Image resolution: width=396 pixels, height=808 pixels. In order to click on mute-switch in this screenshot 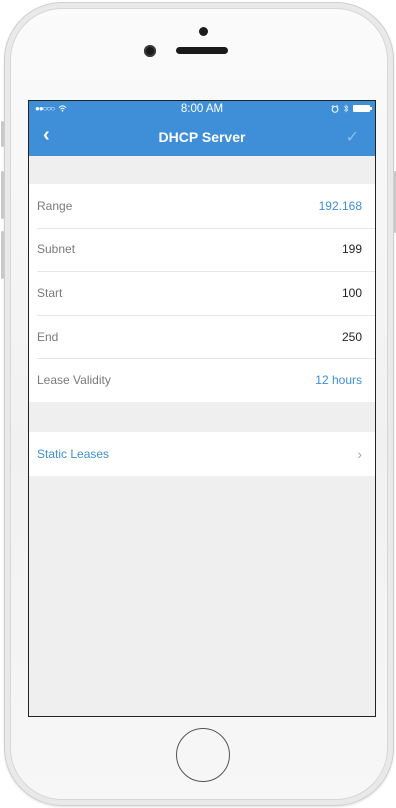, I will do `click(2, 134)`.